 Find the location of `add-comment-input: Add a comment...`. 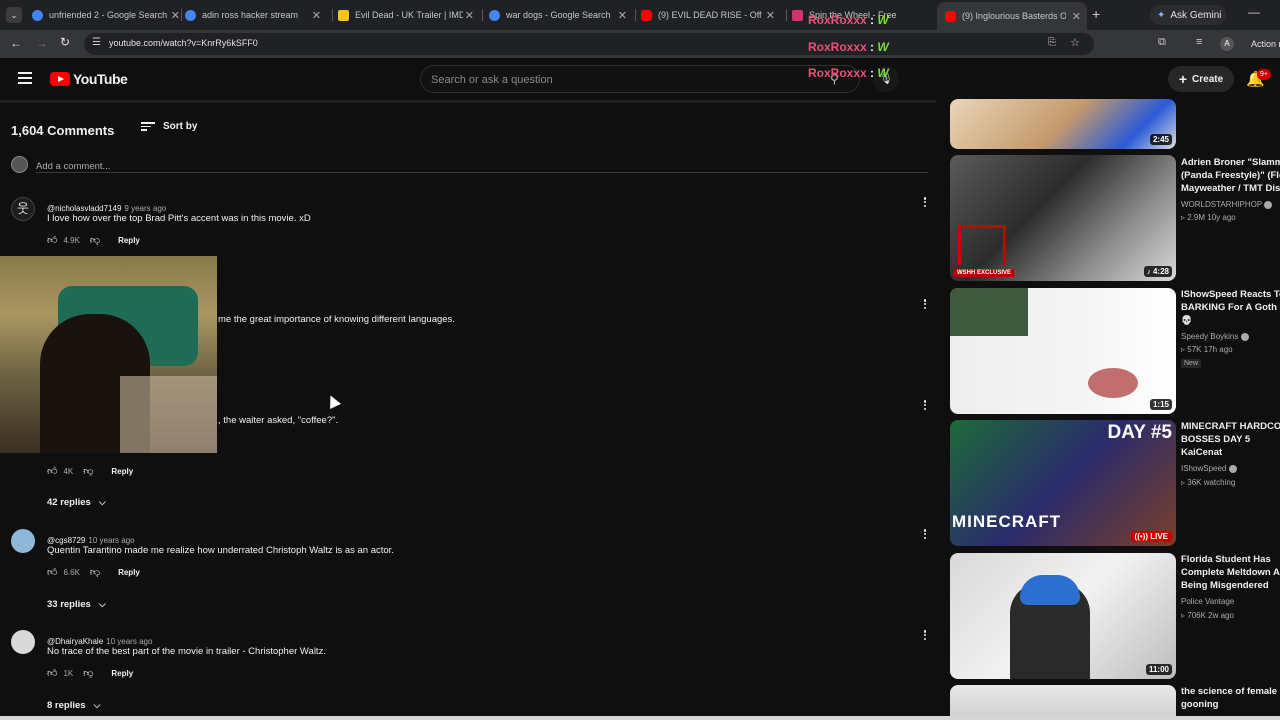

add-comment-input: Add a comment... is located at coordinates (482, 164).